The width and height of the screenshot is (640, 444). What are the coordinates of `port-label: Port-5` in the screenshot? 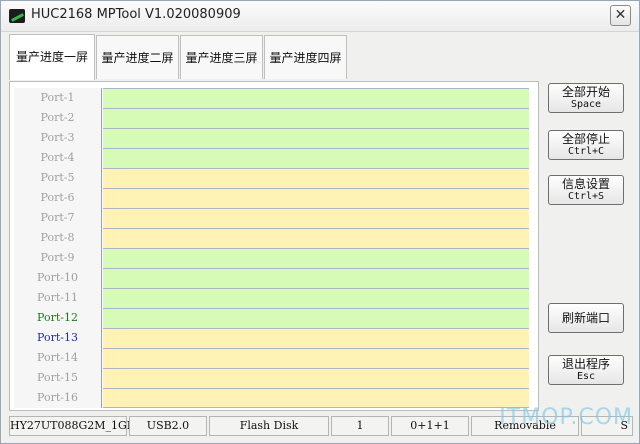 It's located at (58, 178).